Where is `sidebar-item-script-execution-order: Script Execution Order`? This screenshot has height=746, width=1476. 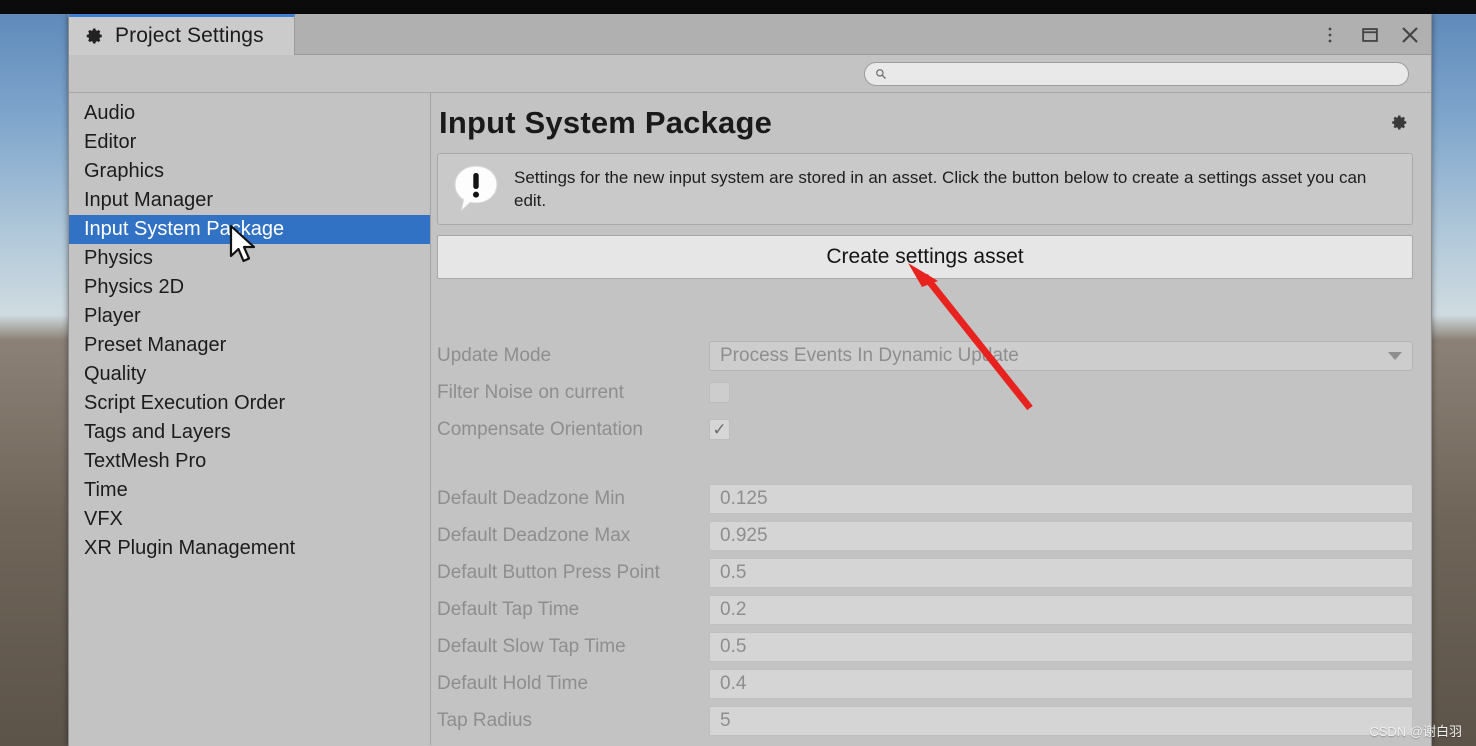 sidebar-item-script-execution-order: Script Execution Order is located at coordinates (249, 403).